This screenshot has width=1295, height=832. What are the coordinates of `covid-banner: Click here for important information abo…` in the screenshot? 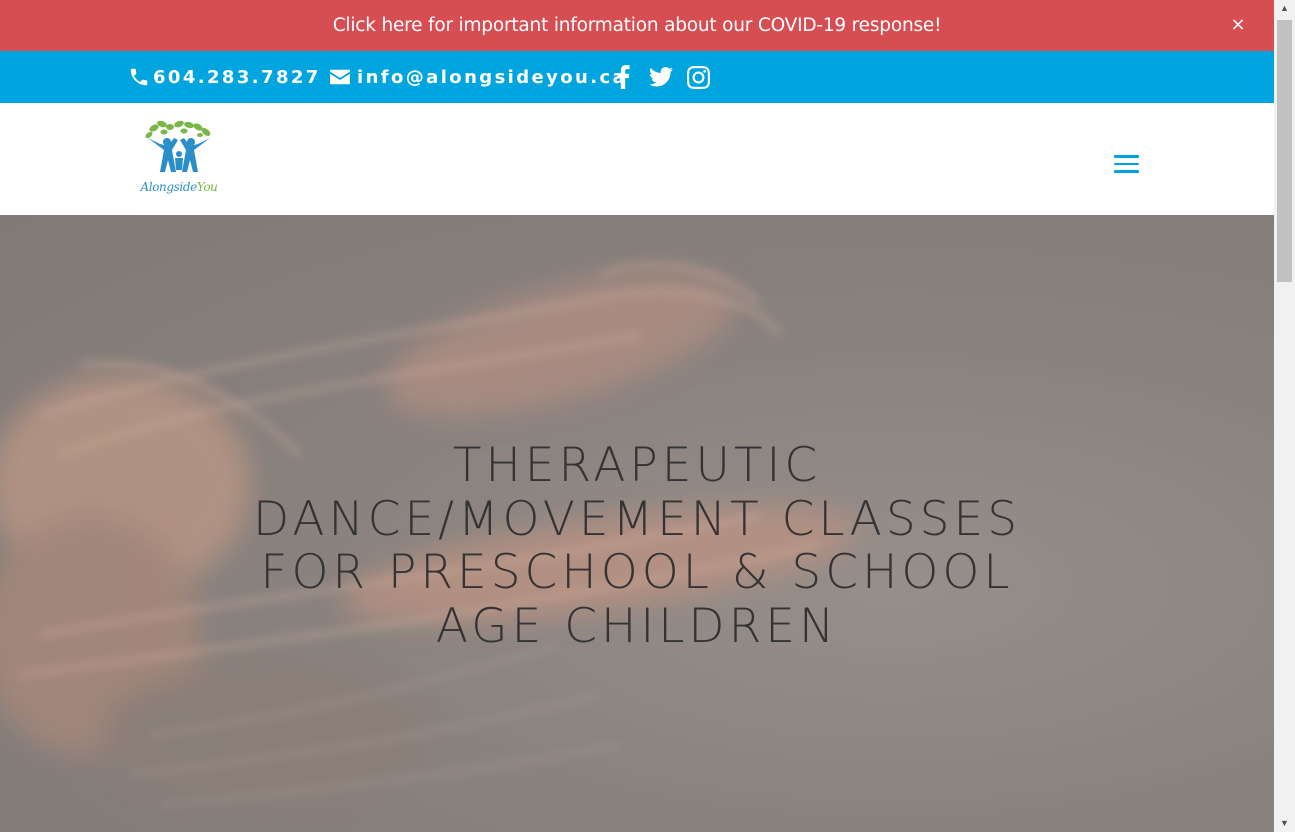 It's located at (637, 25).